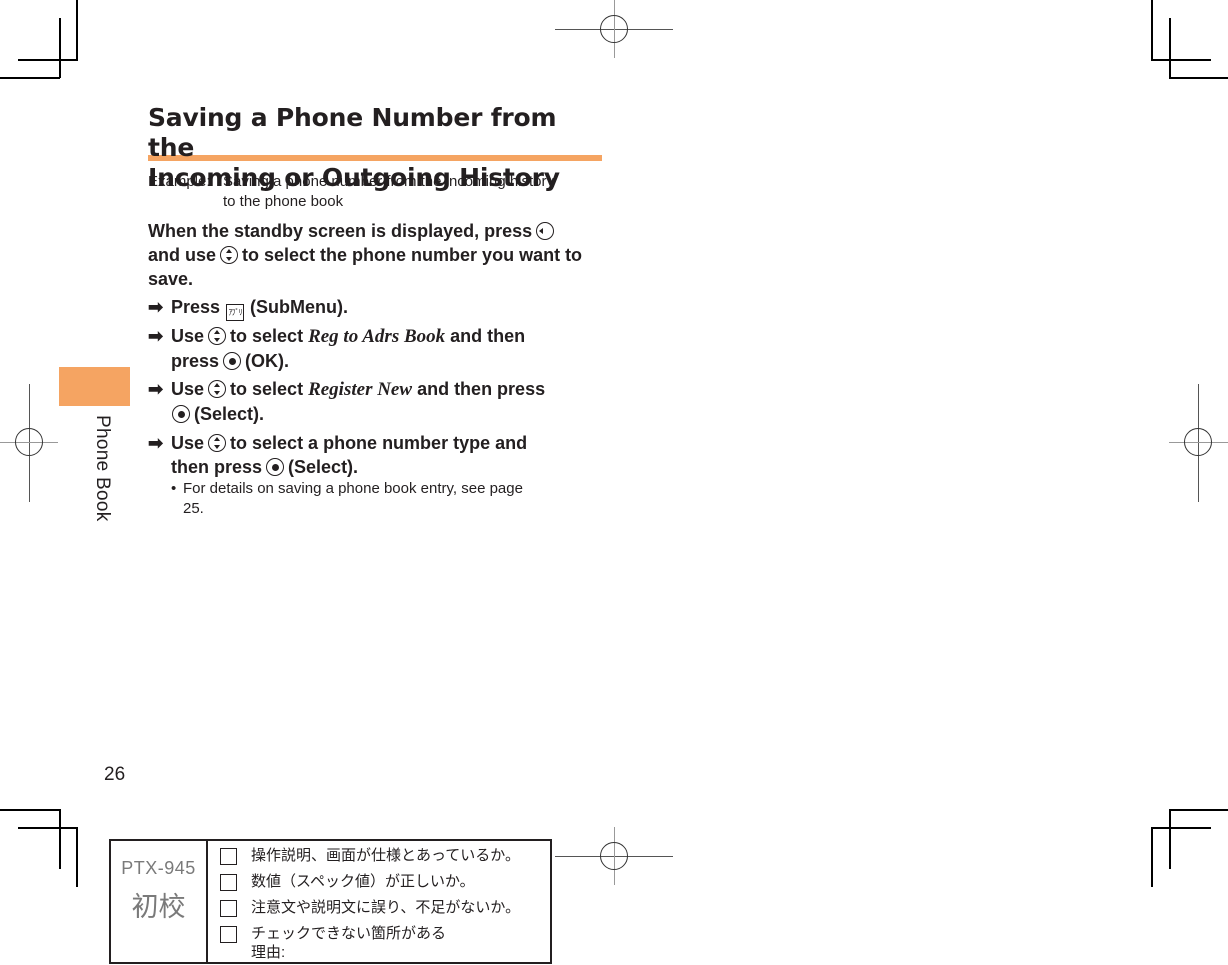  I want to click on lead-text-2: and use, so click(182, 255).